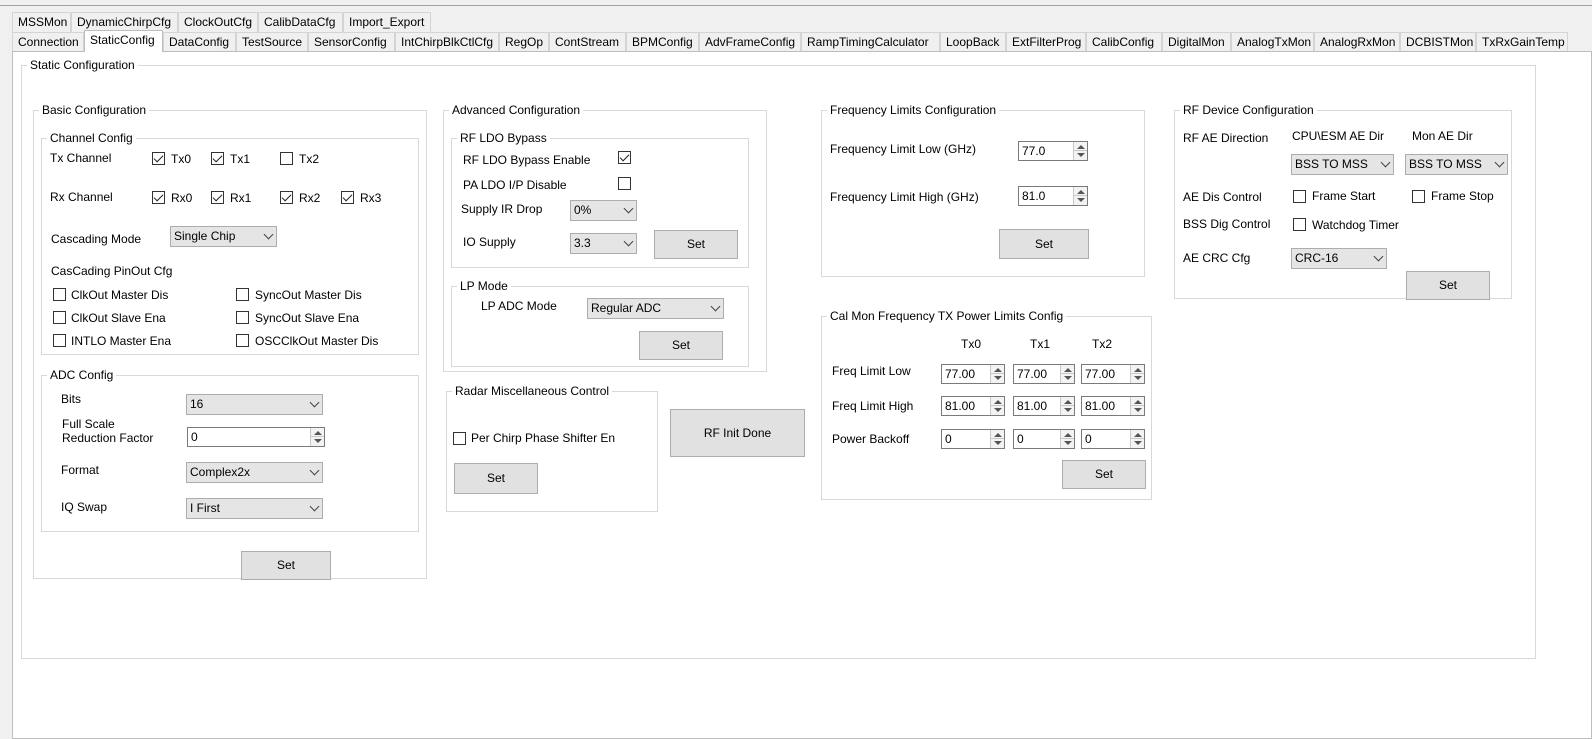  What do you see at coordinates (1044, 374) in the screenshot?
I see `calmon-freq-low-tx1: 77.00` at bounding box center [1044, 374].